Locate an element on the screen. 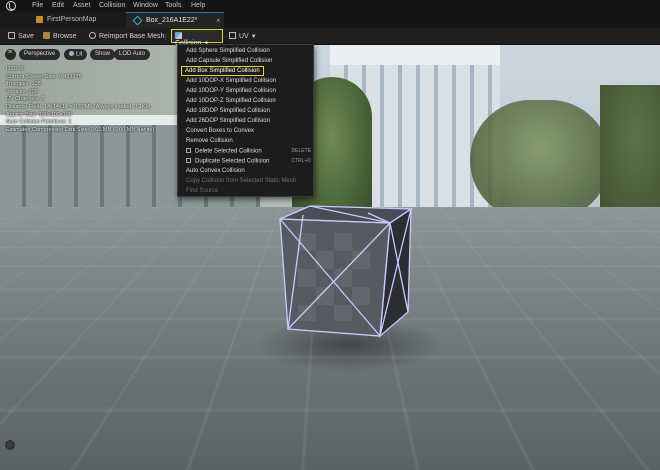  menu-item-delete-selected-collision: Delete Selected Collision DELETE is located at coordinates (248, 151).